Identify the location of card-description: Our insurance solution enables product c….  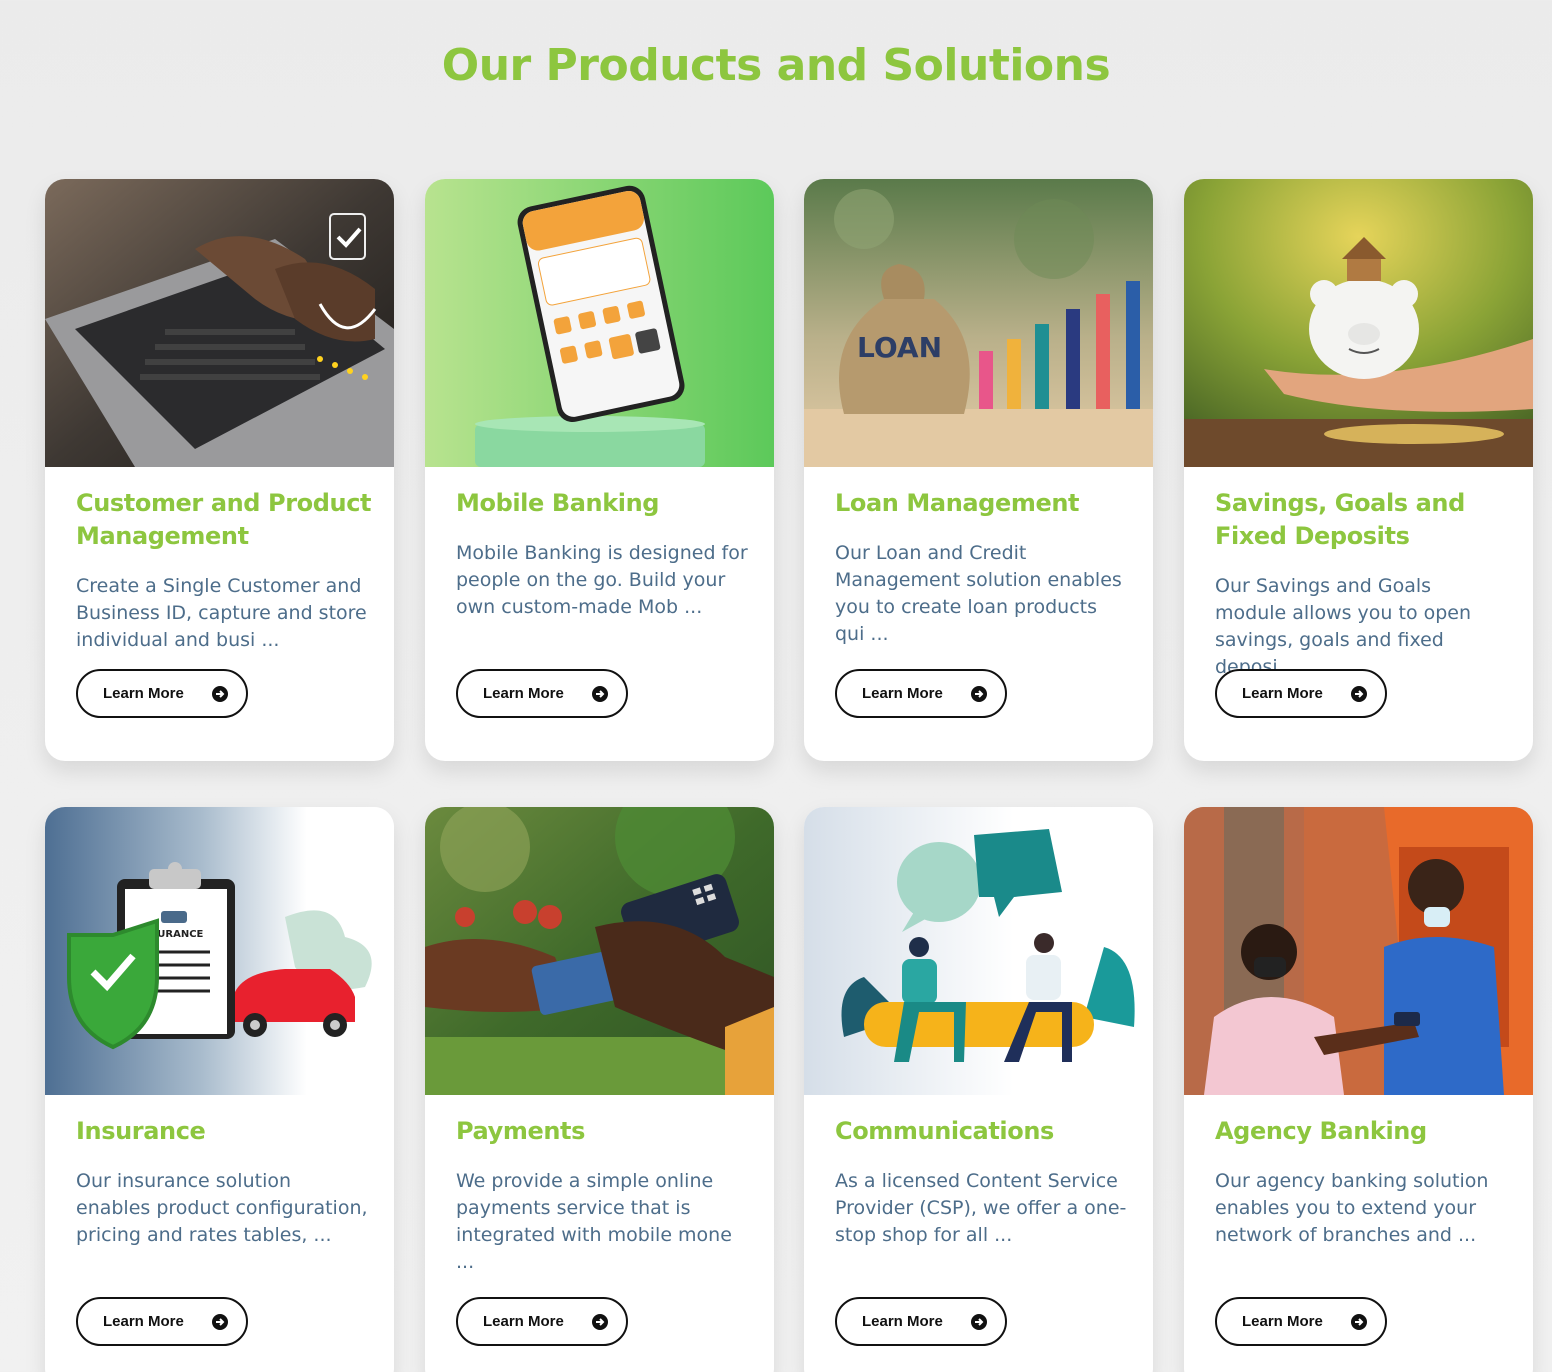
(222, 1208).